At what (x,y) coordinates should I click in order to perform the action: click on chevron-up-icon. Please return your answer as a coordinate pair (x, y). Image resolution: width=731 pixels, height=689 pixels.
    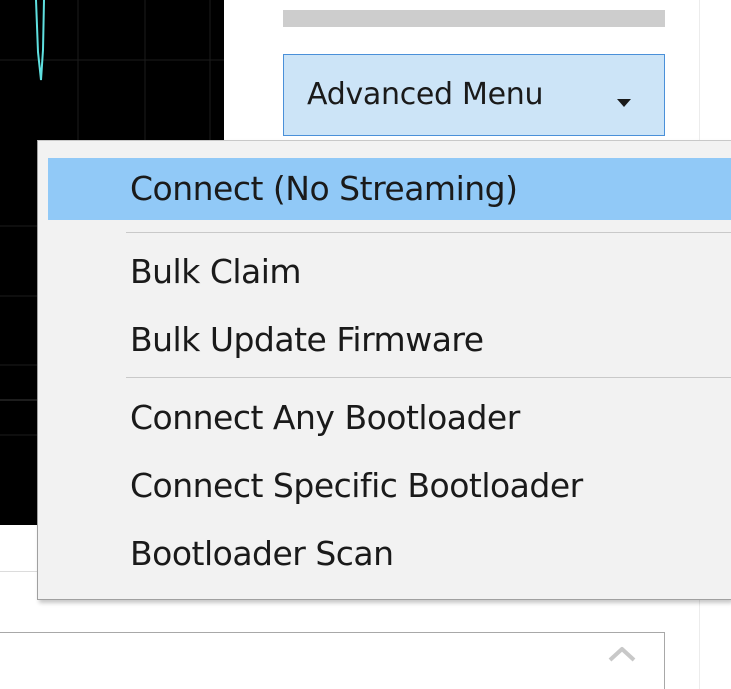
    Looking at the image, I should click on (622, 654).